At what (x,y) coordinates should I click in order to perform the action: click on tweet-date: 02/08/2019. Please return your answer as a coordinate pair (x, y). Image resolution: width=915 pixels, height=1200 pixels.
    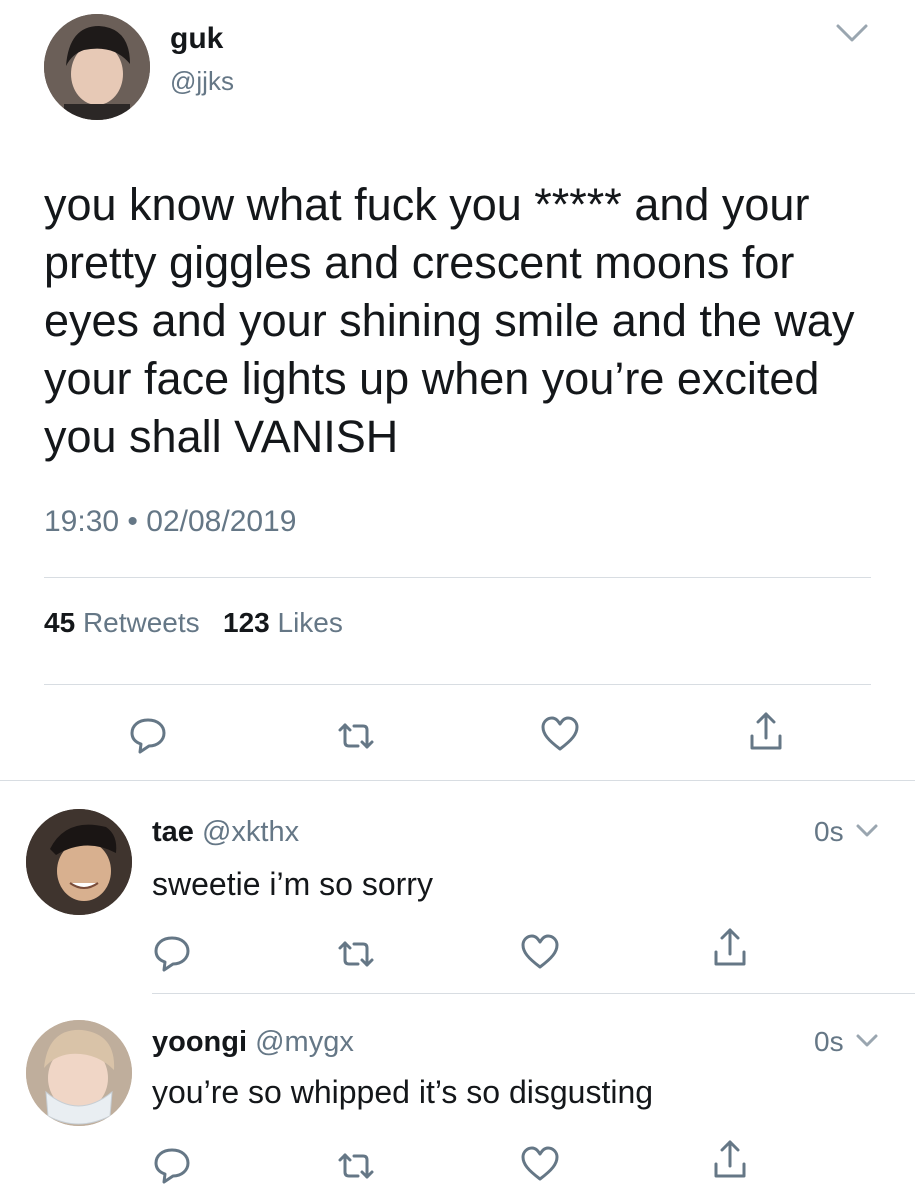
    Looking at the image, I should click on (221, 521).